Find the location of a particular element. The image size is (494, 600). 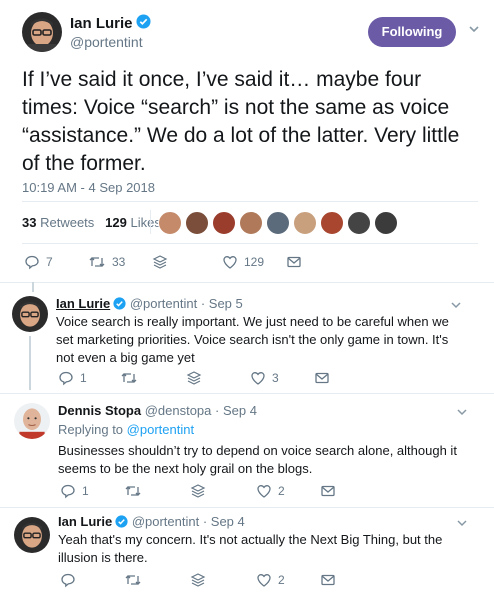

following-button: Following is located at coordinates (412, 32).